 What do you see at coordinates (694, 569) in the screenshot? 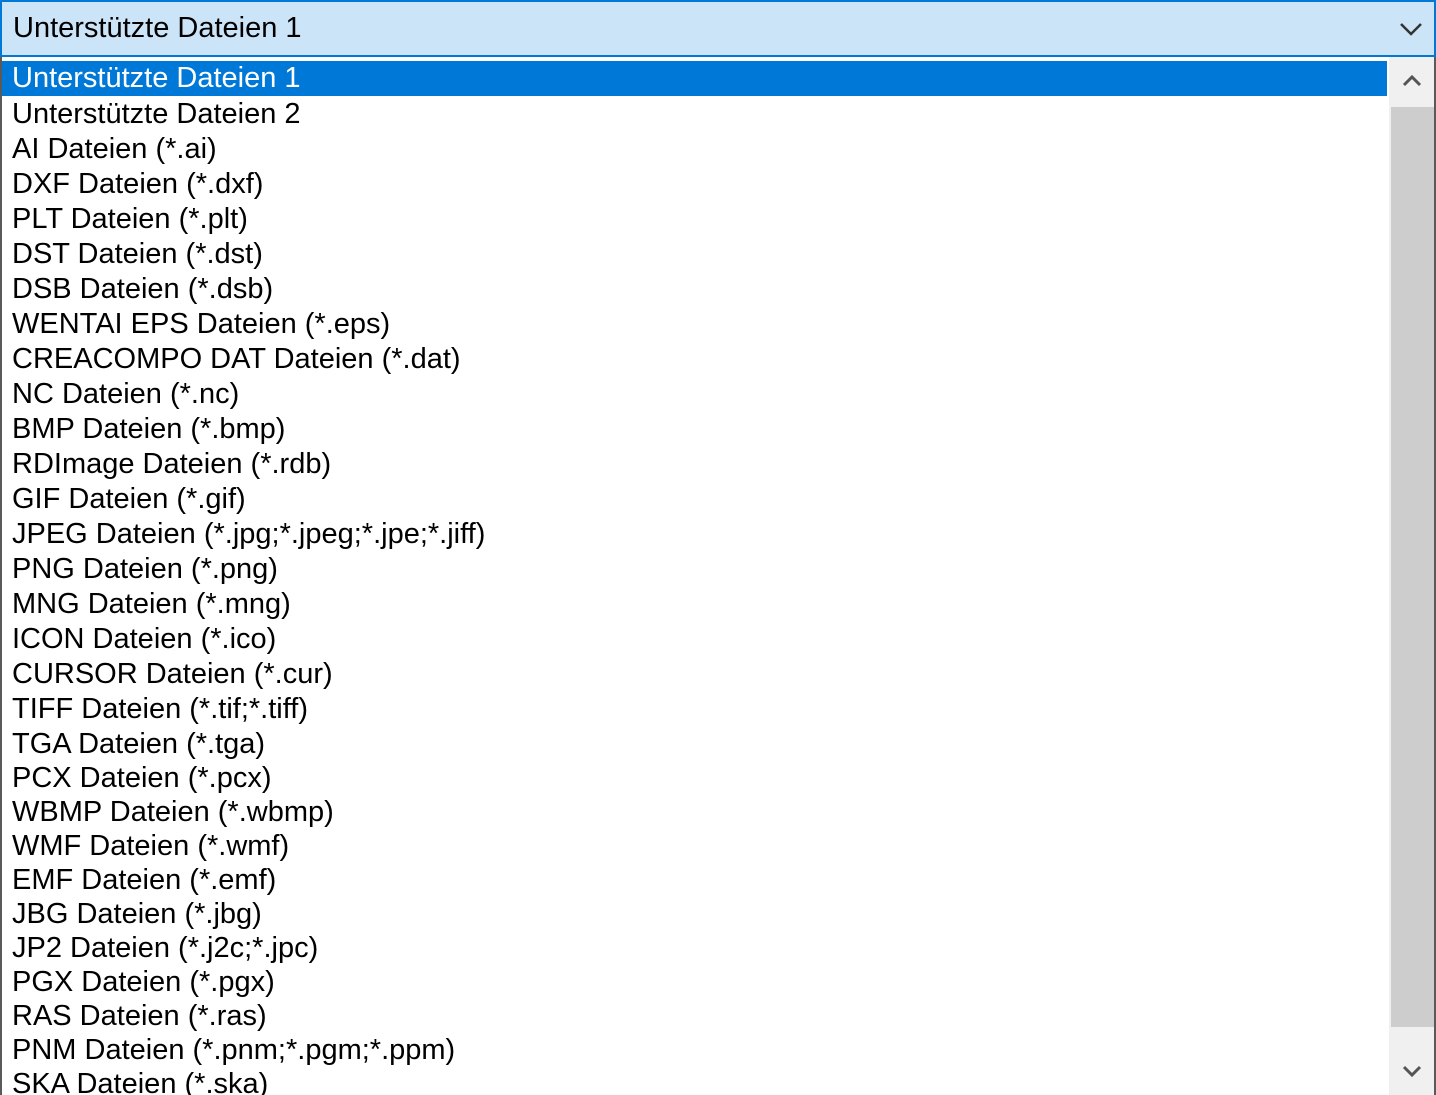
I see `list-item: PNG Dateien (*.png)` at bounding box center [694, 569].